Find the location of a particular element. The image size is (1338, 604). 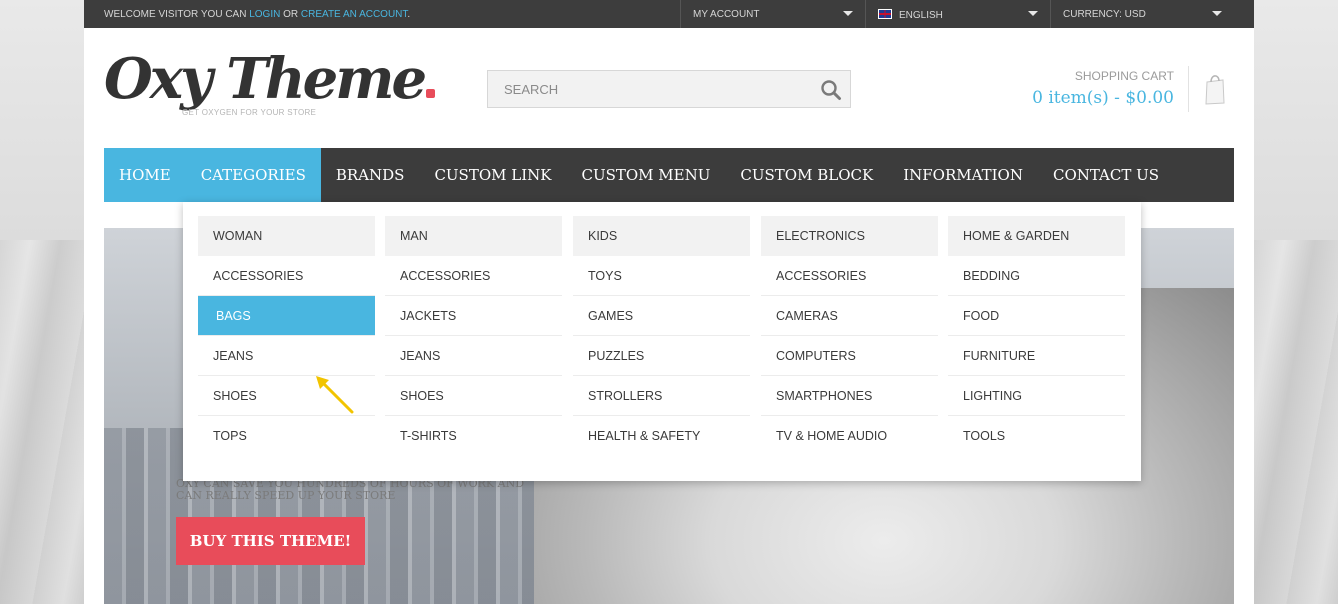

mega-item: TOOLS is located at coordinates (1036, 436).